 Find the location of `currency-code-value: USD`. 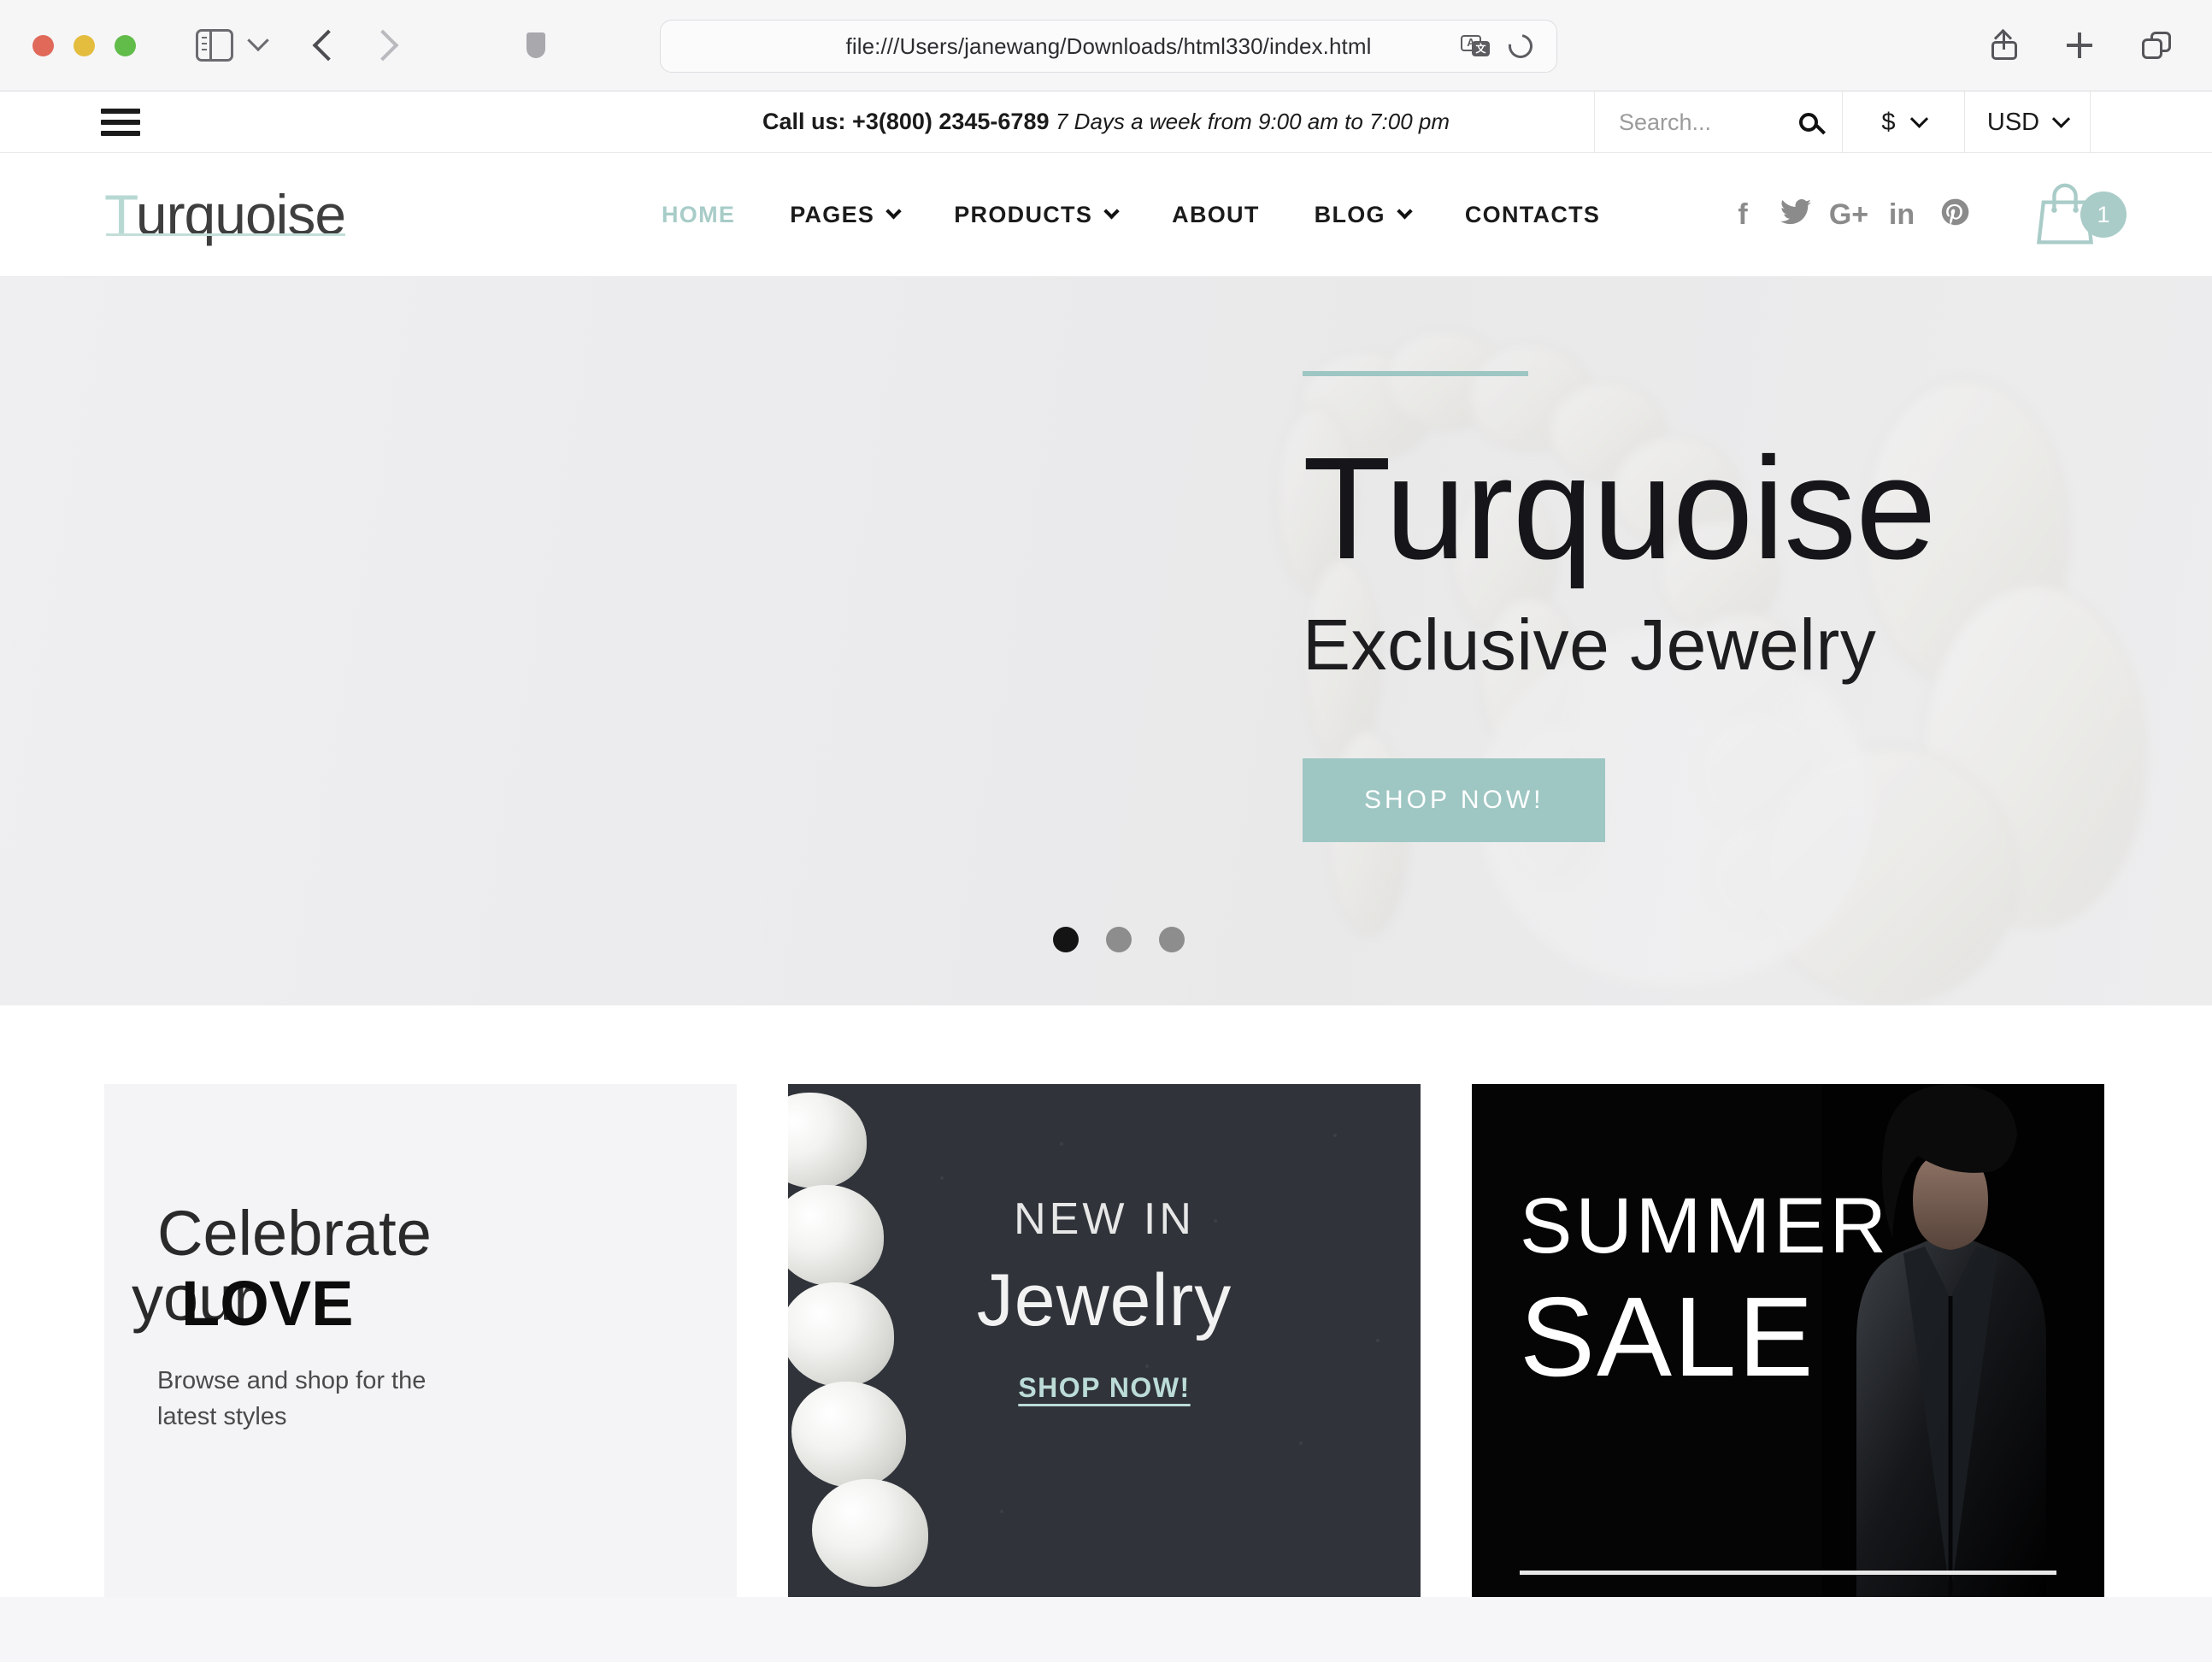

currency-code-value: USD is located at coordinates (2013, 122).